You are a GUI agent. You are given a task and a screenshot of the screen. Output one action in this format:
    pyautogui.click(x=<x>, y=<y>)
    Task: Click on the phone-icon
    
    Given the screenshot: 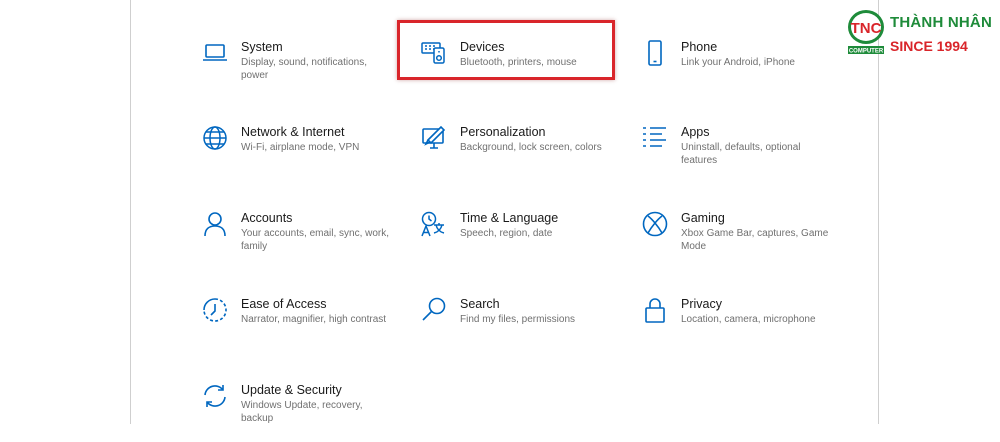 What is the action you would take?
    pyautogui.click(x=655, y=53)
    